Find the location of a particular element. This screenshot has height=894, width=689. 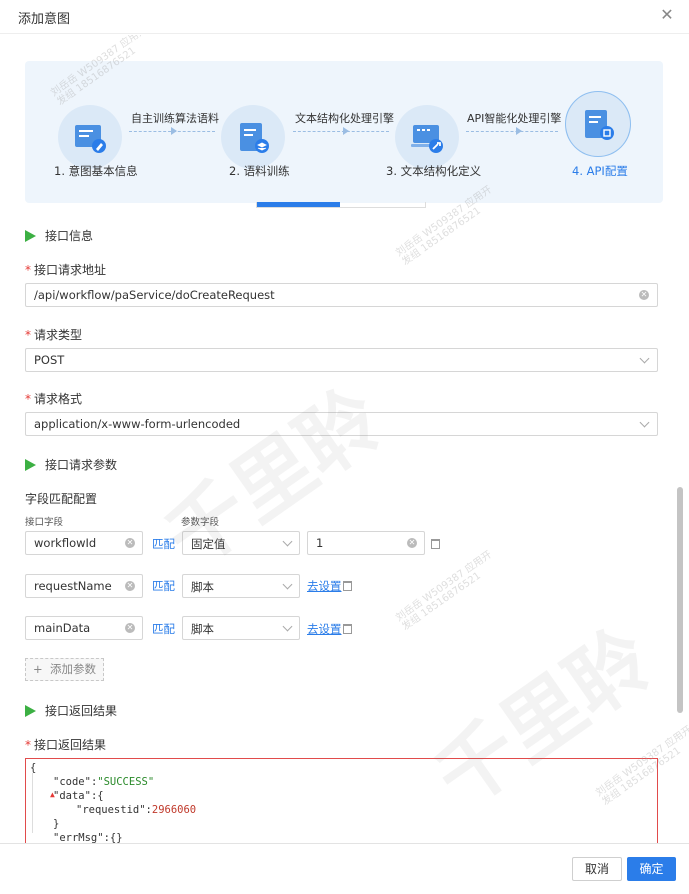

code-string: "SUCCESS" is located at coordinates (126, 782).